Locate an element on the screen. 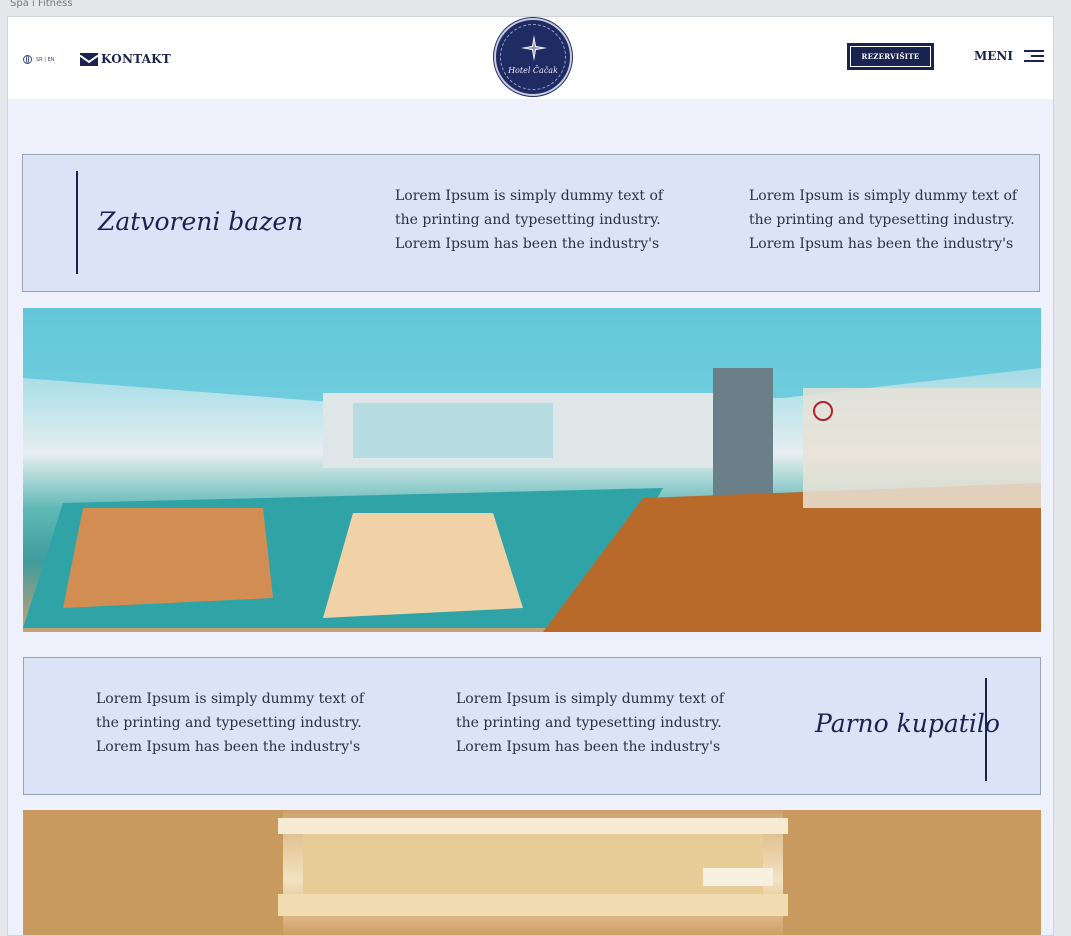 This screenshot has height=936, width=1071. sauna-scene is located at coordinates (532, 872).